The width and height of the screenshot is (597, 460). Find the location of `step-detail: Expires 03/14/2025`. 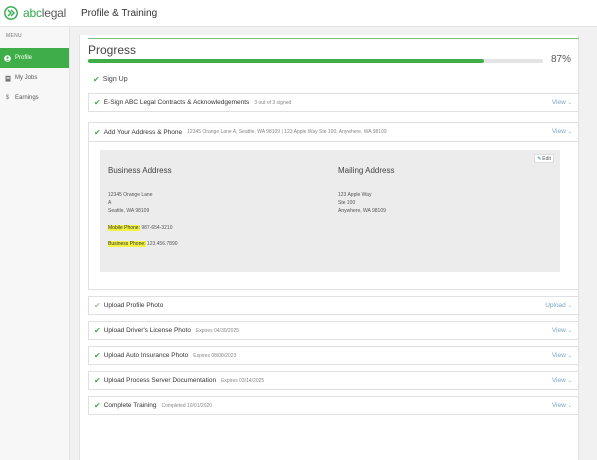

step-detail: Expires 03/14/2025 is located at coordinates (243, 380).